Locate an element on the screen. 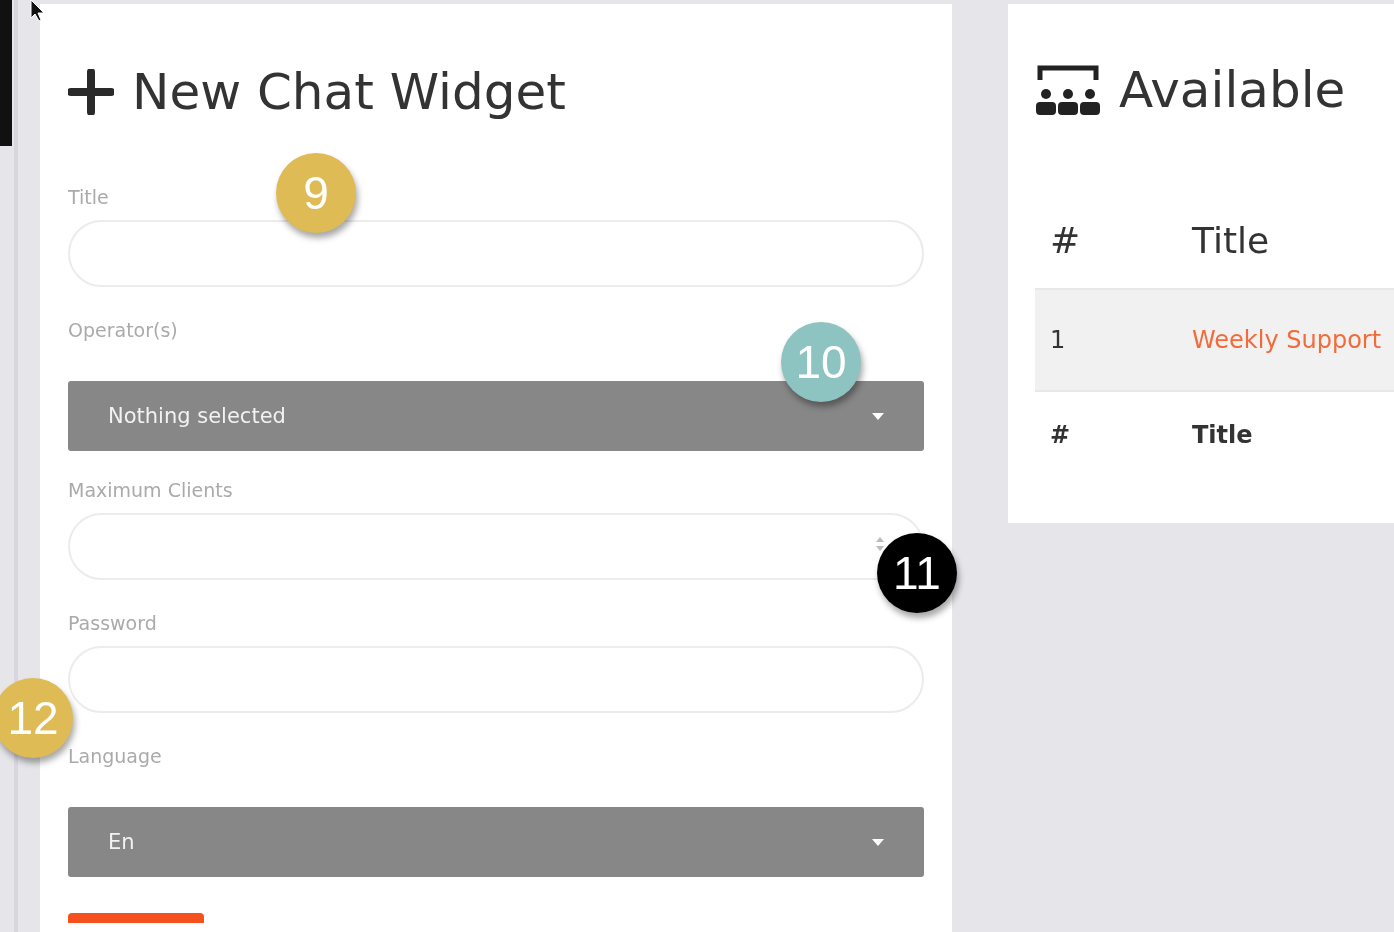 Image resolution: width=1394 pixels, height=932 pixels. spinner-icon is located at coordinates (880, 544).